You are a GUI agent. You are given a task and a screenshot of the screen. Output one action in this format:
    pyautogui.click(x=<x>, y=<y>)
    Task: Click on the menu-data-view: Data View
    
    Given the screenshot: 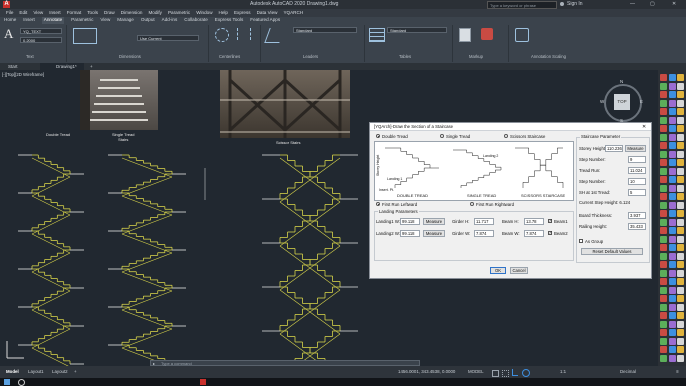 What is the action you would take?
    pyautogui.click(x=267, y=13)
    